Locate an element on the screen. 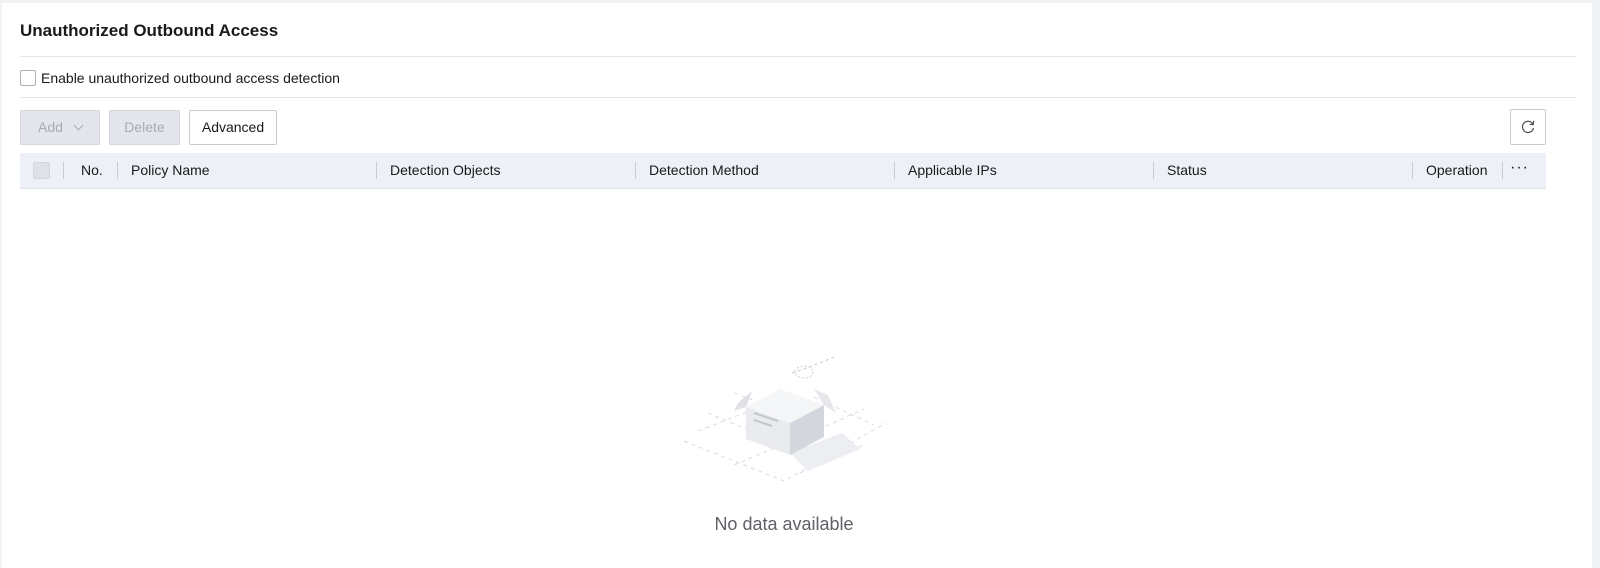 This screenshot has width=1600, height=568. more-horizontal-icon: ··· is located at coordinates (1519, 170).